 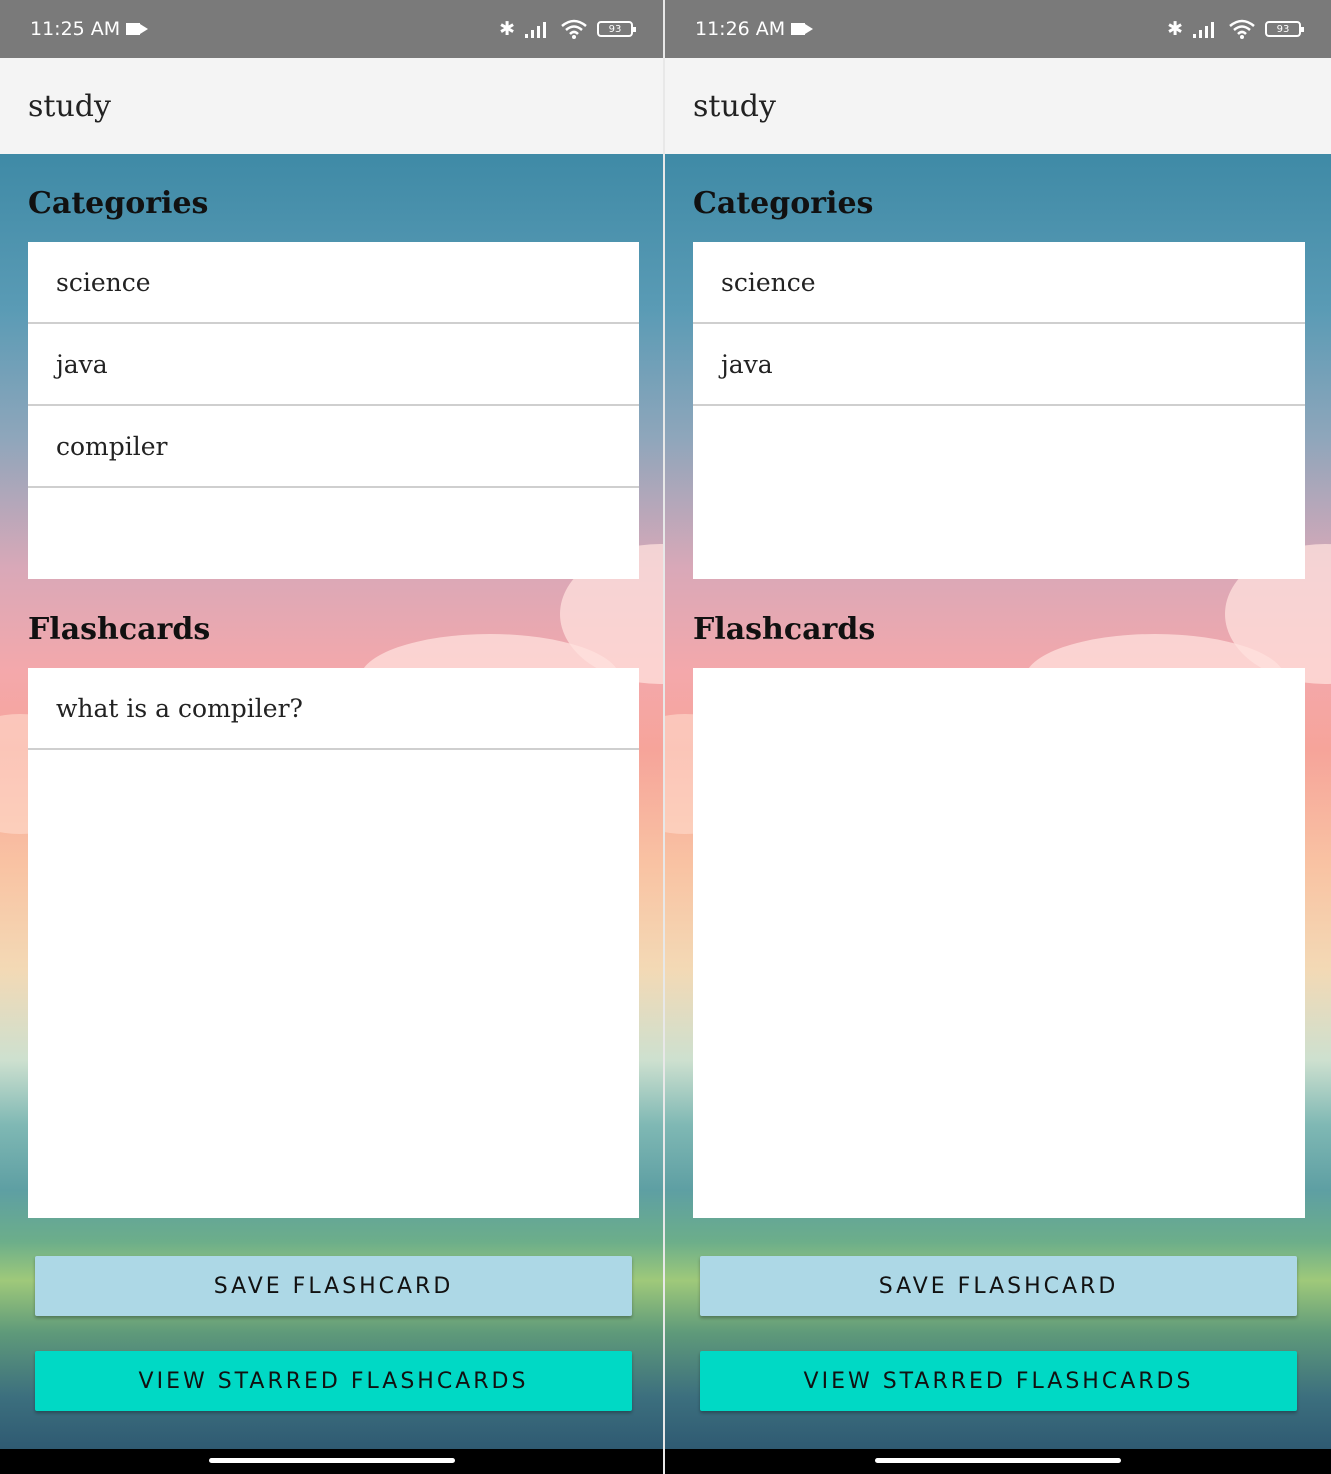 What do you see at coordinates (333, 709) in the screenshot?
I see `flashcard-item: what is a compiler?` at bounding box center [333, 709].